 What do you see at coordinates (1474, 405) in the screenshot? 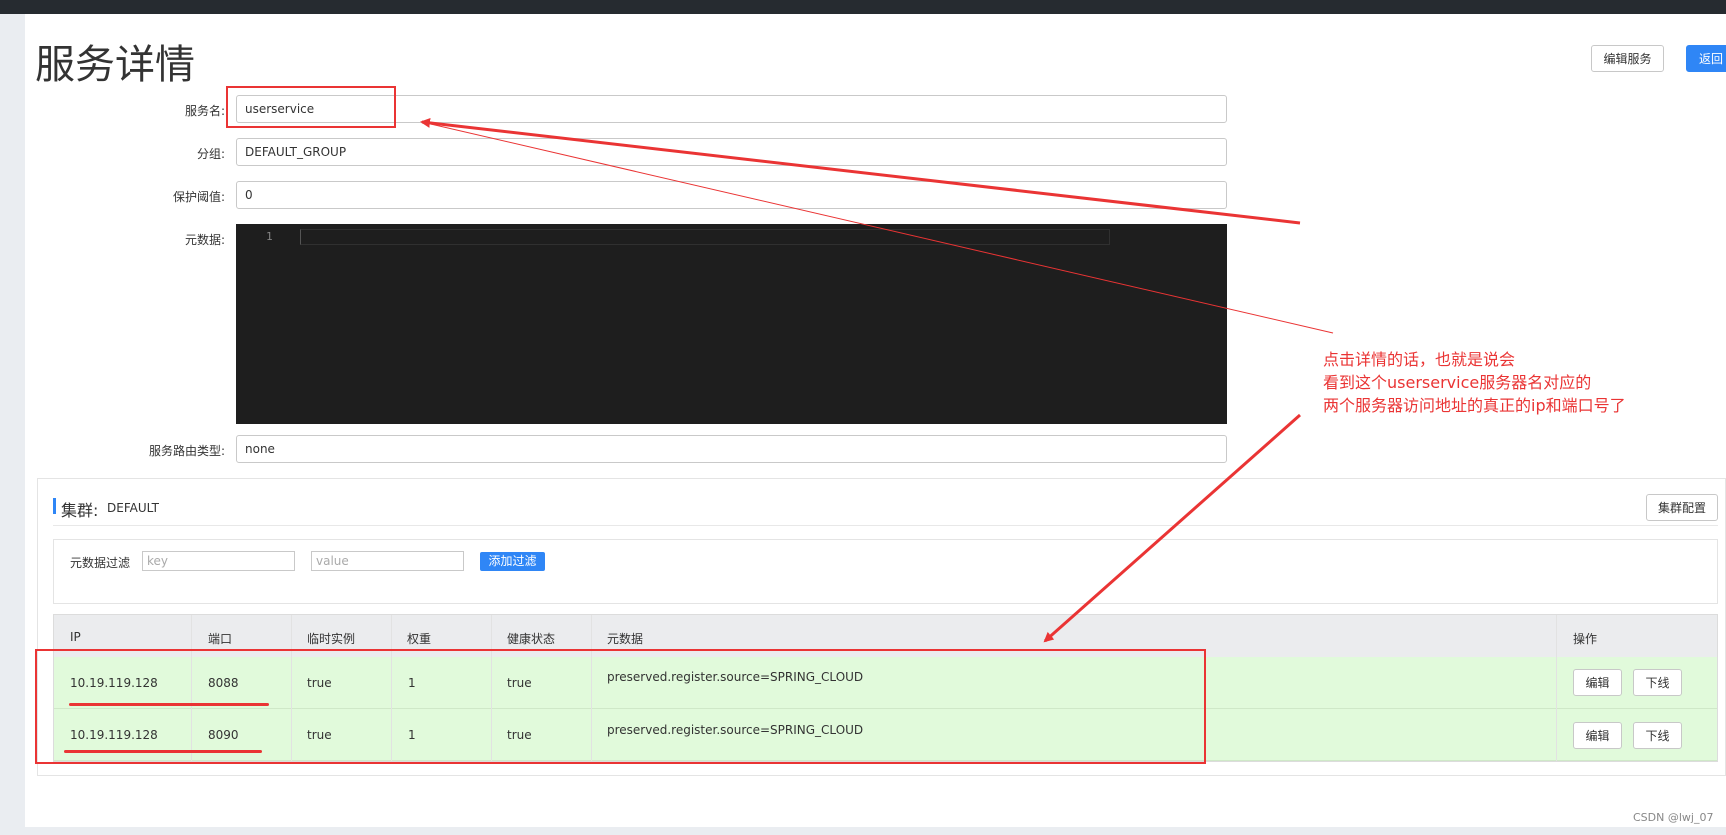
I see `annotation-line: 两个服务器访问地址的真正的ip和端口号了` at bounding box center [1474, 405].